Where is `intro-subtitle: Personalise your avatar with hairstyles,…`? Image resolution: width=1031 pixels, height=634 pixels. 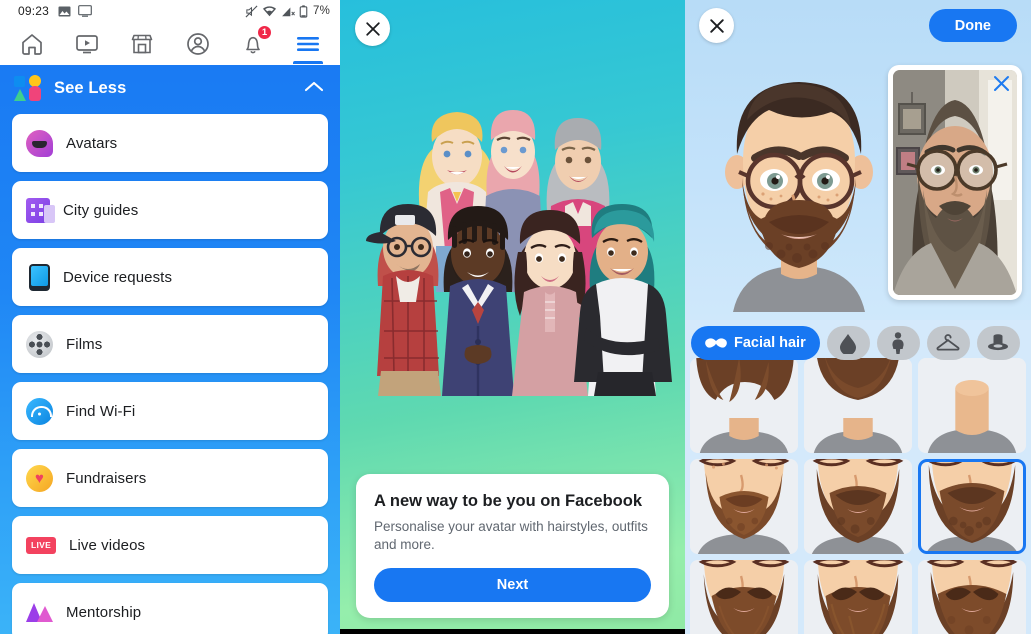
intro-subtitle: Personalise your avatar with hairstyles,… is located at coordinates (511, 536).